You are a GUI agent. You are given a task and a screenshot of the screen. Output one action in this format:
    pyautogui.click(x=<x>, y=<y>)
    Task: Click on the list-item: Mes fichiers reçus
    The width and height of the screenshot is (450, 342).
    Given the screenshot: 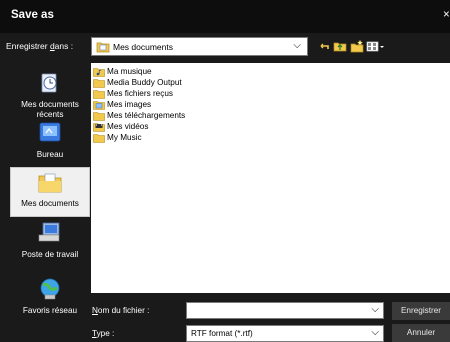 What is the action you would take?
    pyautogui.click(x=133, y=93)
    